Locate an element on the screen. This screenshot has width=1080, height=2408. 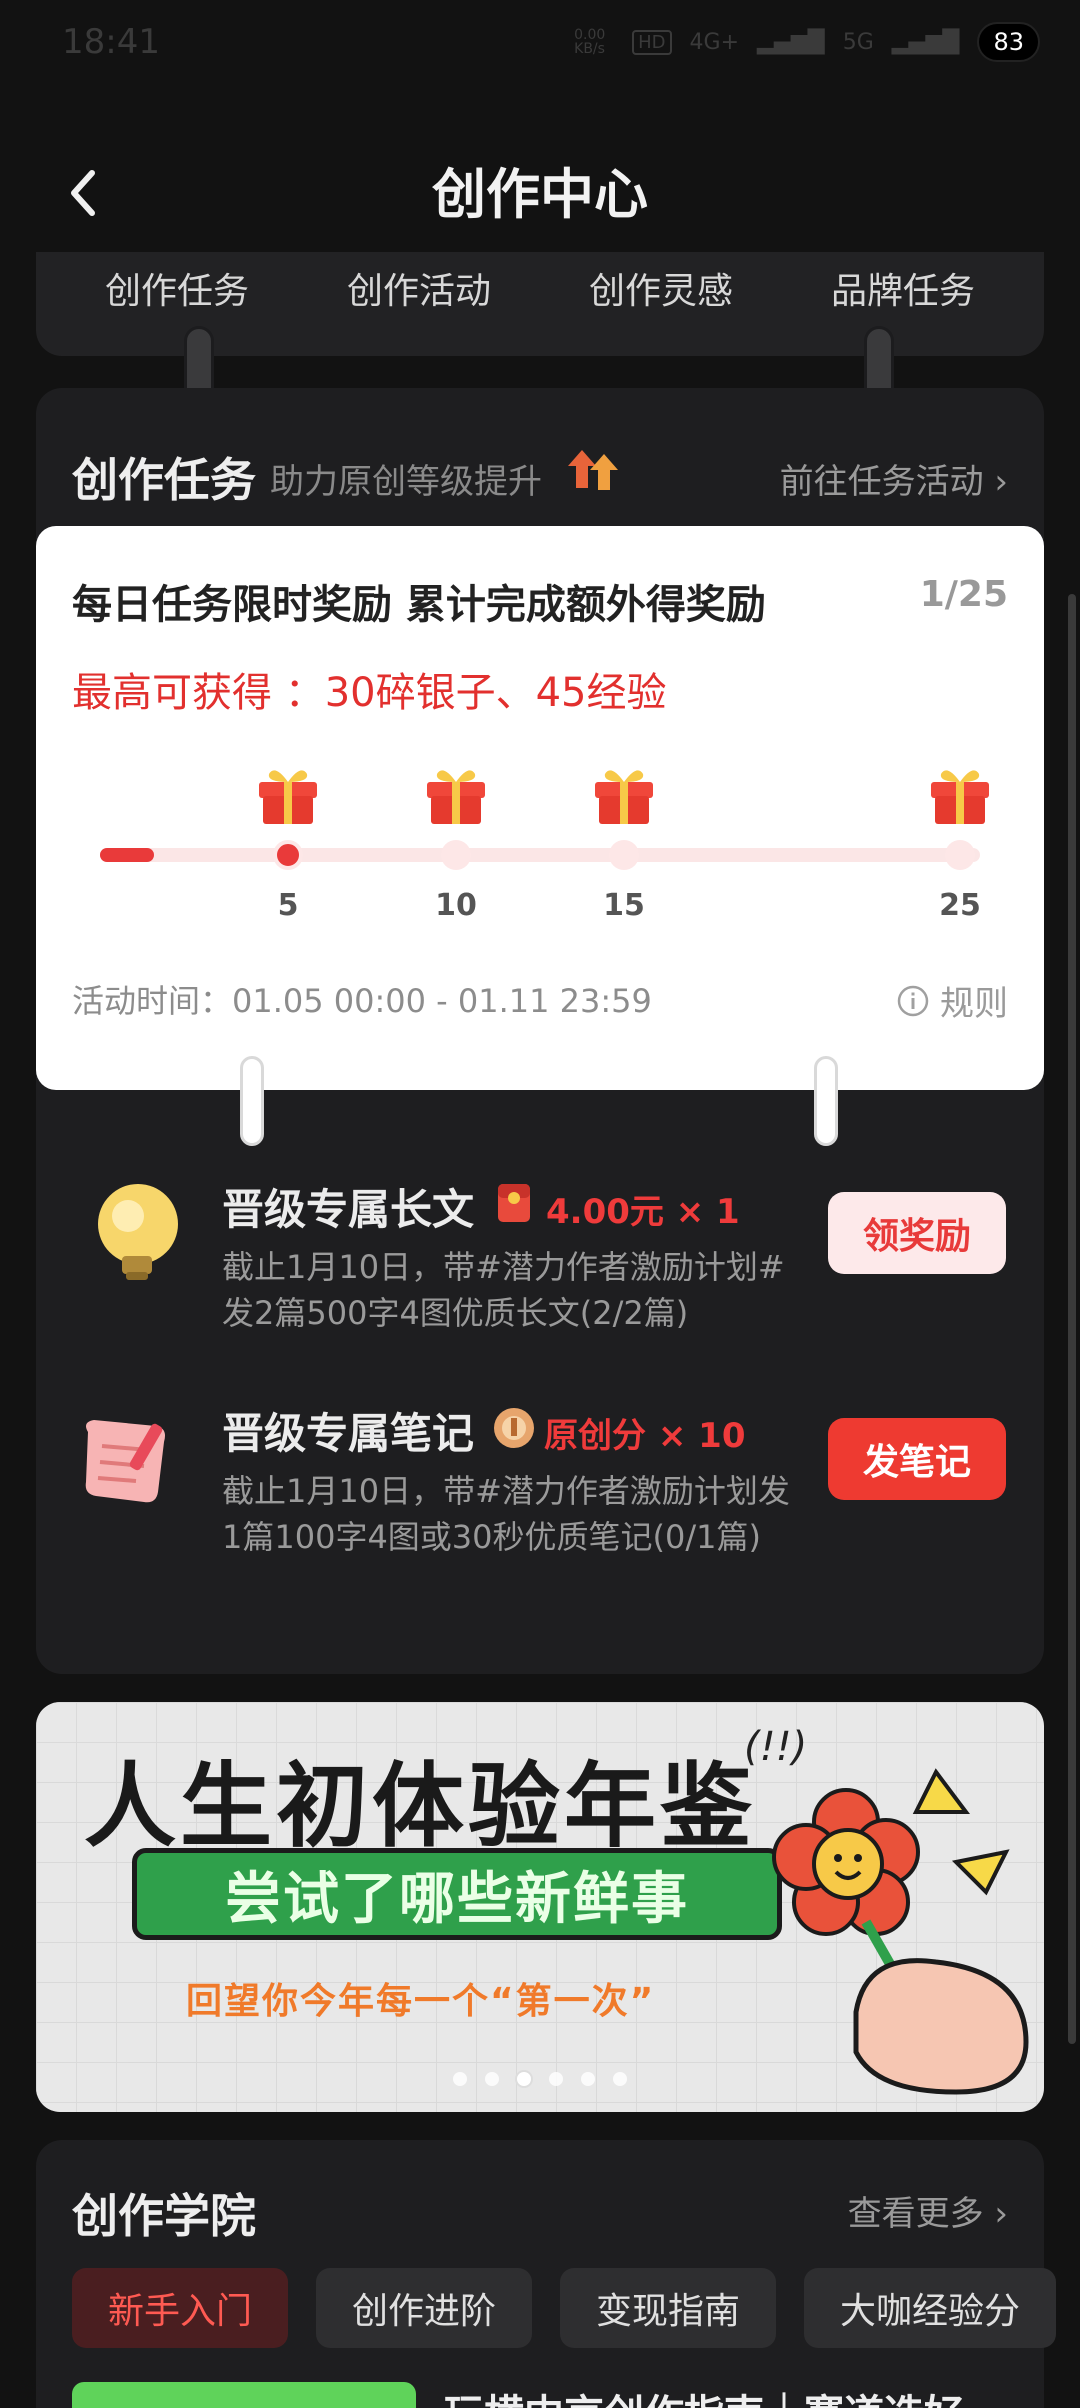
signal-4g-icon: 4G+ is located at coordinates (714, 42).